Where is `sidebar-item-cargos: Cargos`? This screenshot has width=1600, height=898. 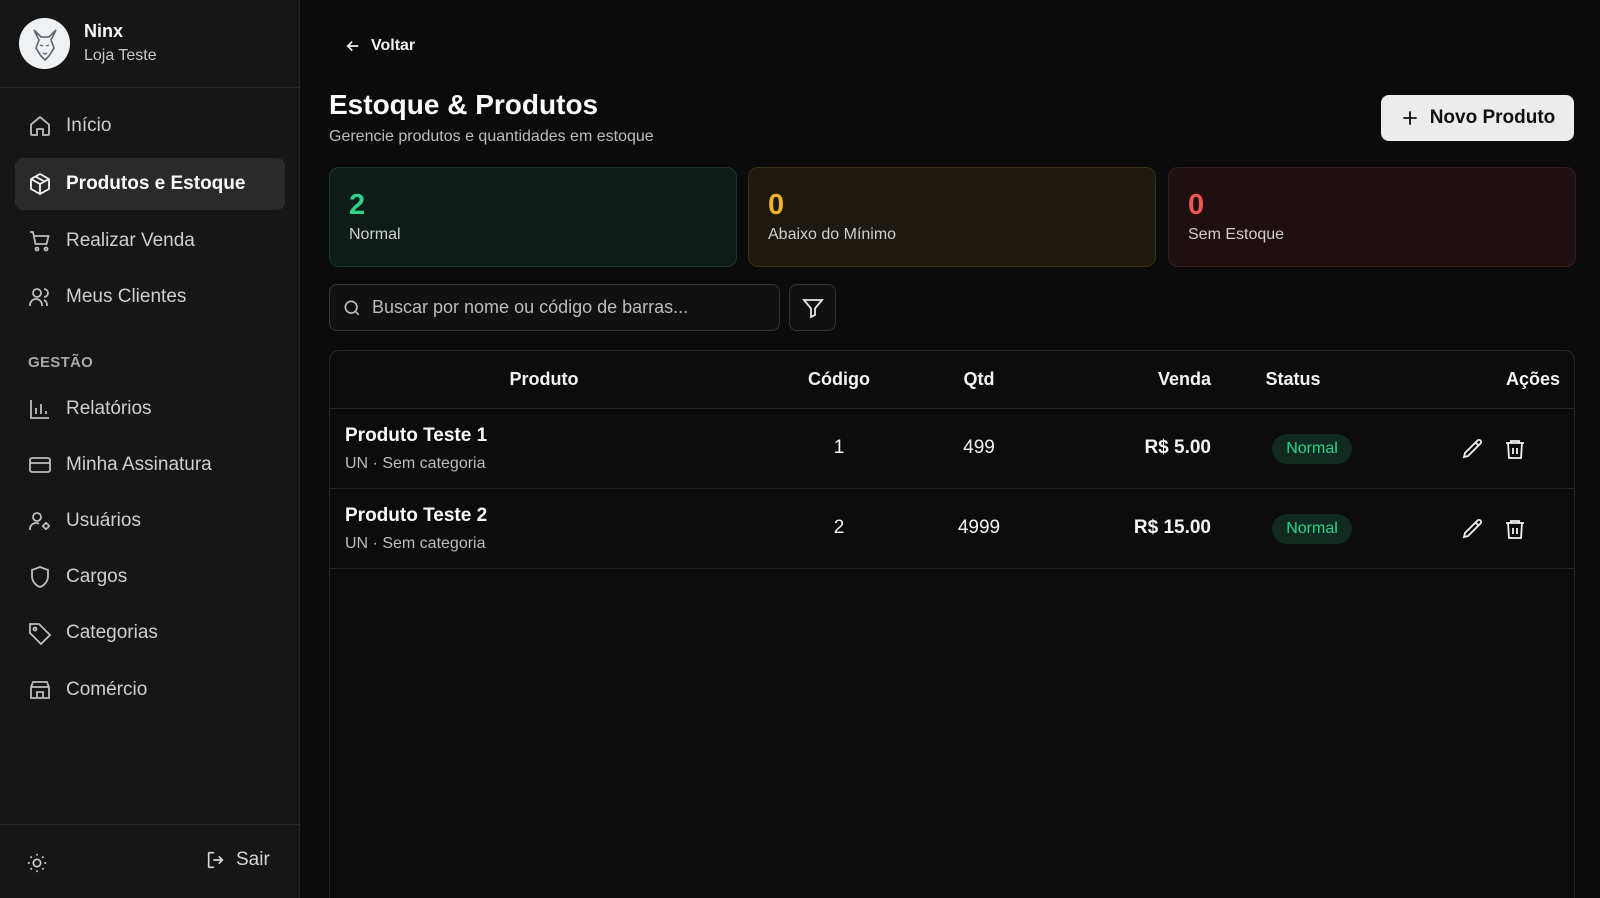
sidebar-item-cargos: Cargos is located at coordinates (150, 577).